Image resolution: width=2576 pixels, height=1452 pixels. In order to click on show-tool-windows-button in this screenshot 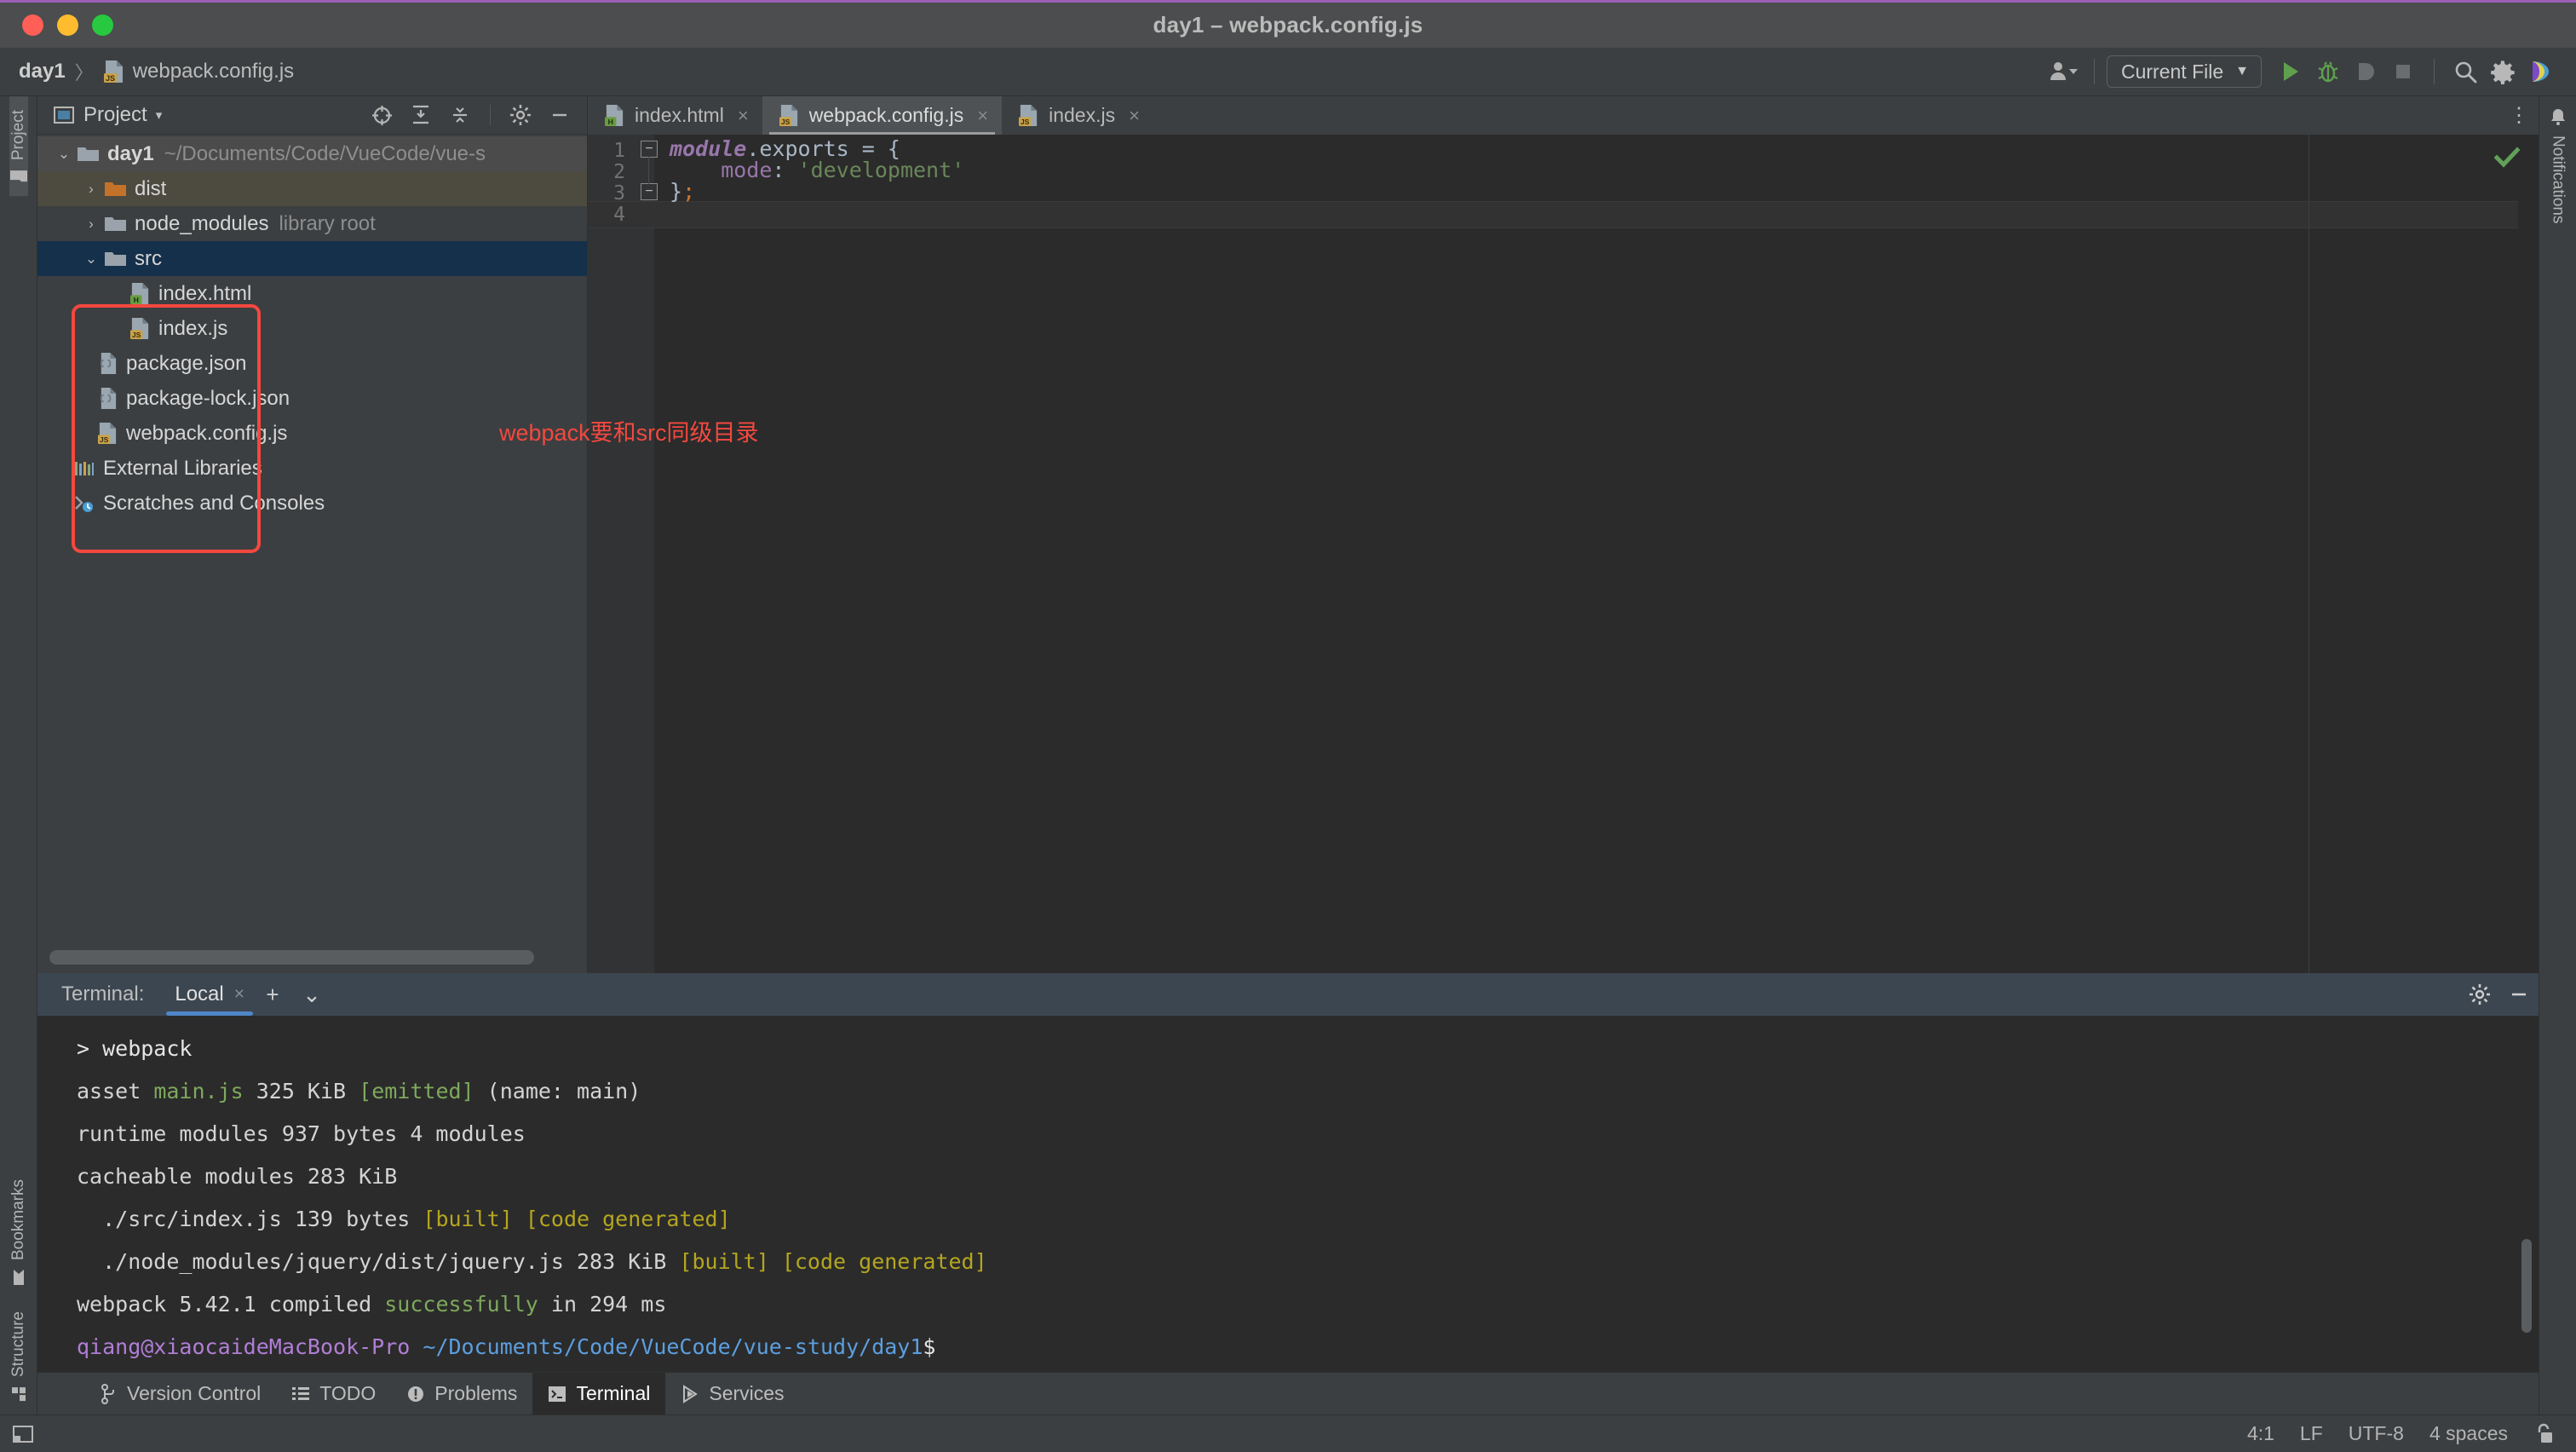, I will do `click(17, 1434)`.